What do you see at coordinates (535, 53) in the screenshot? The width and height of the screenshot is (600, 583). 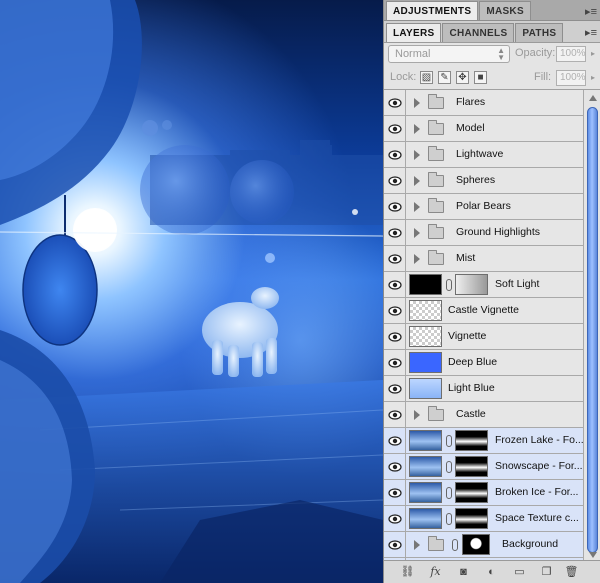 I see `opacity-label: Opacity:` at bounding box center [535, 53].